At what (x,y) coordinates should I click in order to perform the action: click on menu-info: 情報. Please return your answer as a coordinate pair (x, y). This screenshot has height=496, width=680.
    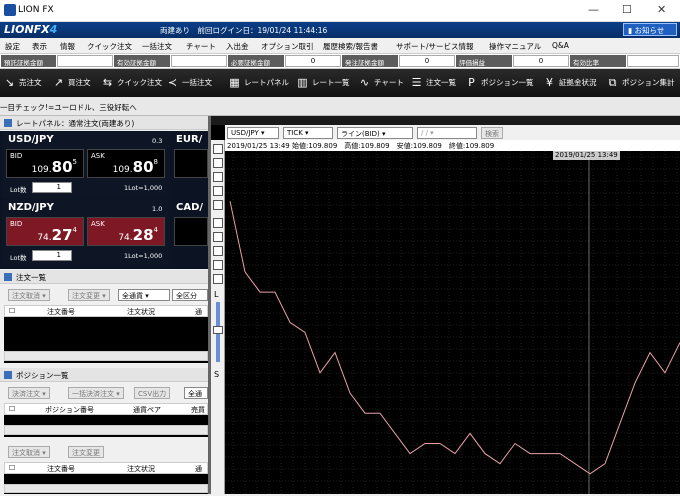
    Looking at the image, I should click on (67, 46).